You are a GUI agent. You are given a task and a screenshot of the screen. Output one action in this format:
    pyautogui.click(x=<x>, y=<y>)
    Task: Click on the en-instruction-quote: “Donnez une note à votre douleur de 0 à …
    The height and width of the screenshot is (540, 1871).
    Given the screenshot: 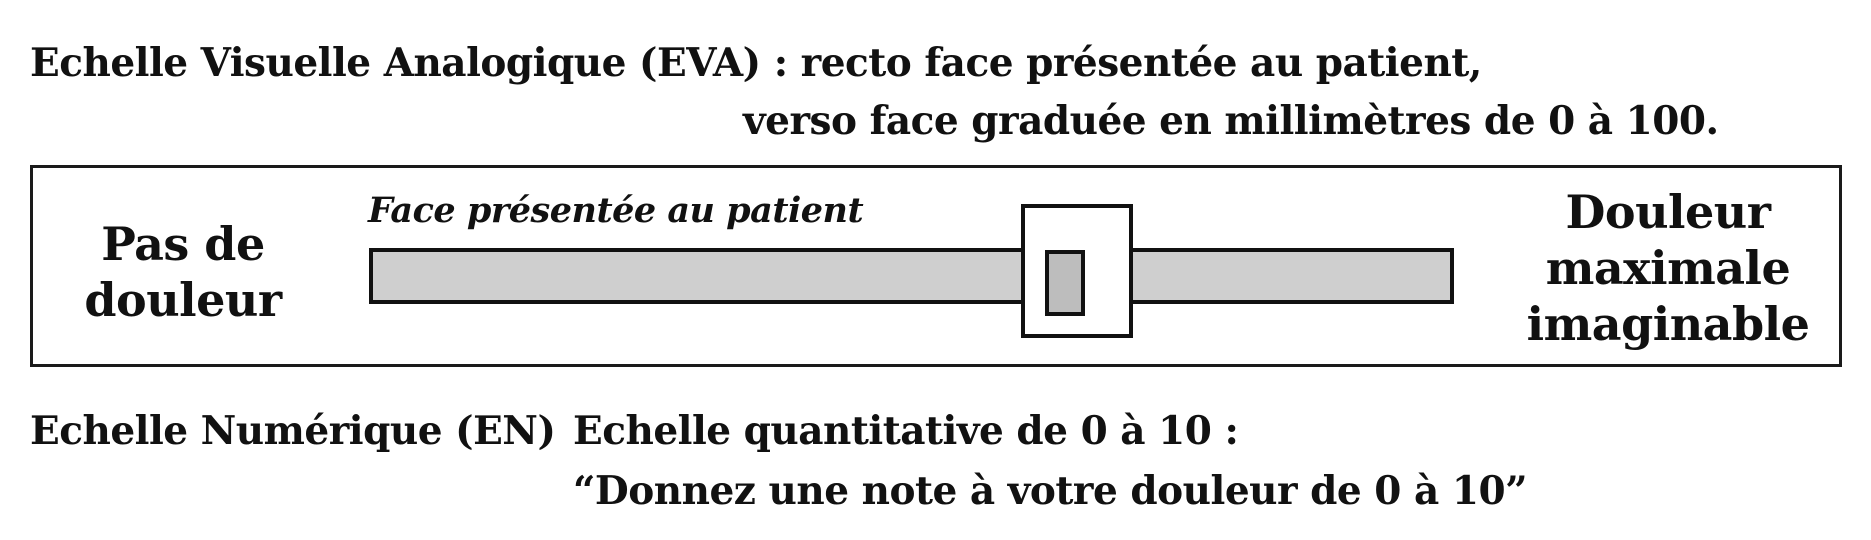 What is the action you would take?
    pyautogui.click(x=1050, y=491)
    